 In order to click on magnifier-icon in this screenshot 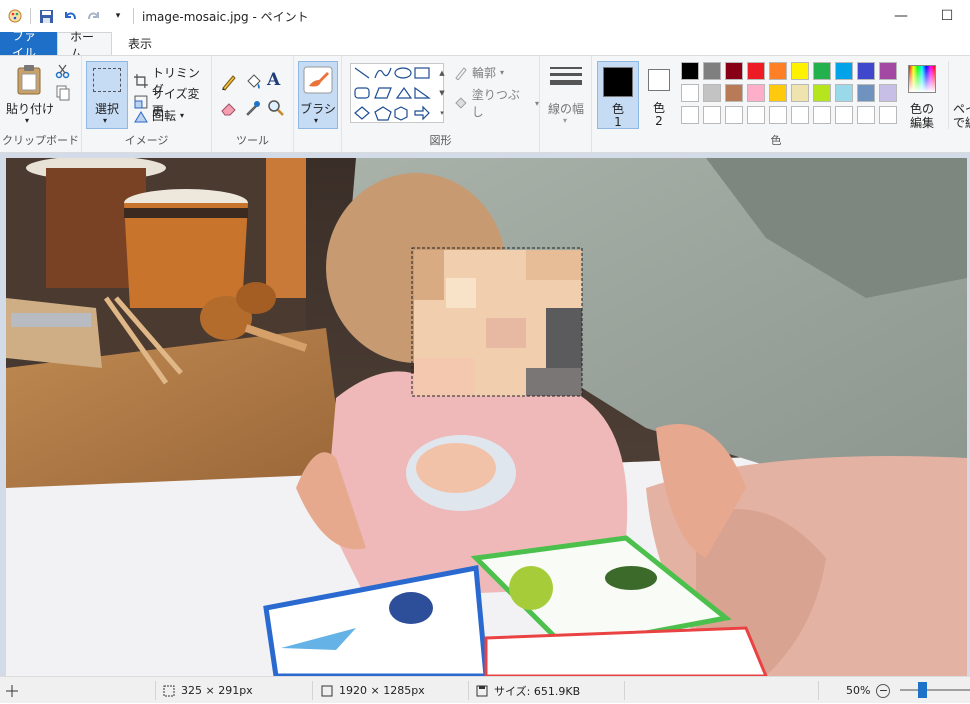, I will do `click(276, 108)`.